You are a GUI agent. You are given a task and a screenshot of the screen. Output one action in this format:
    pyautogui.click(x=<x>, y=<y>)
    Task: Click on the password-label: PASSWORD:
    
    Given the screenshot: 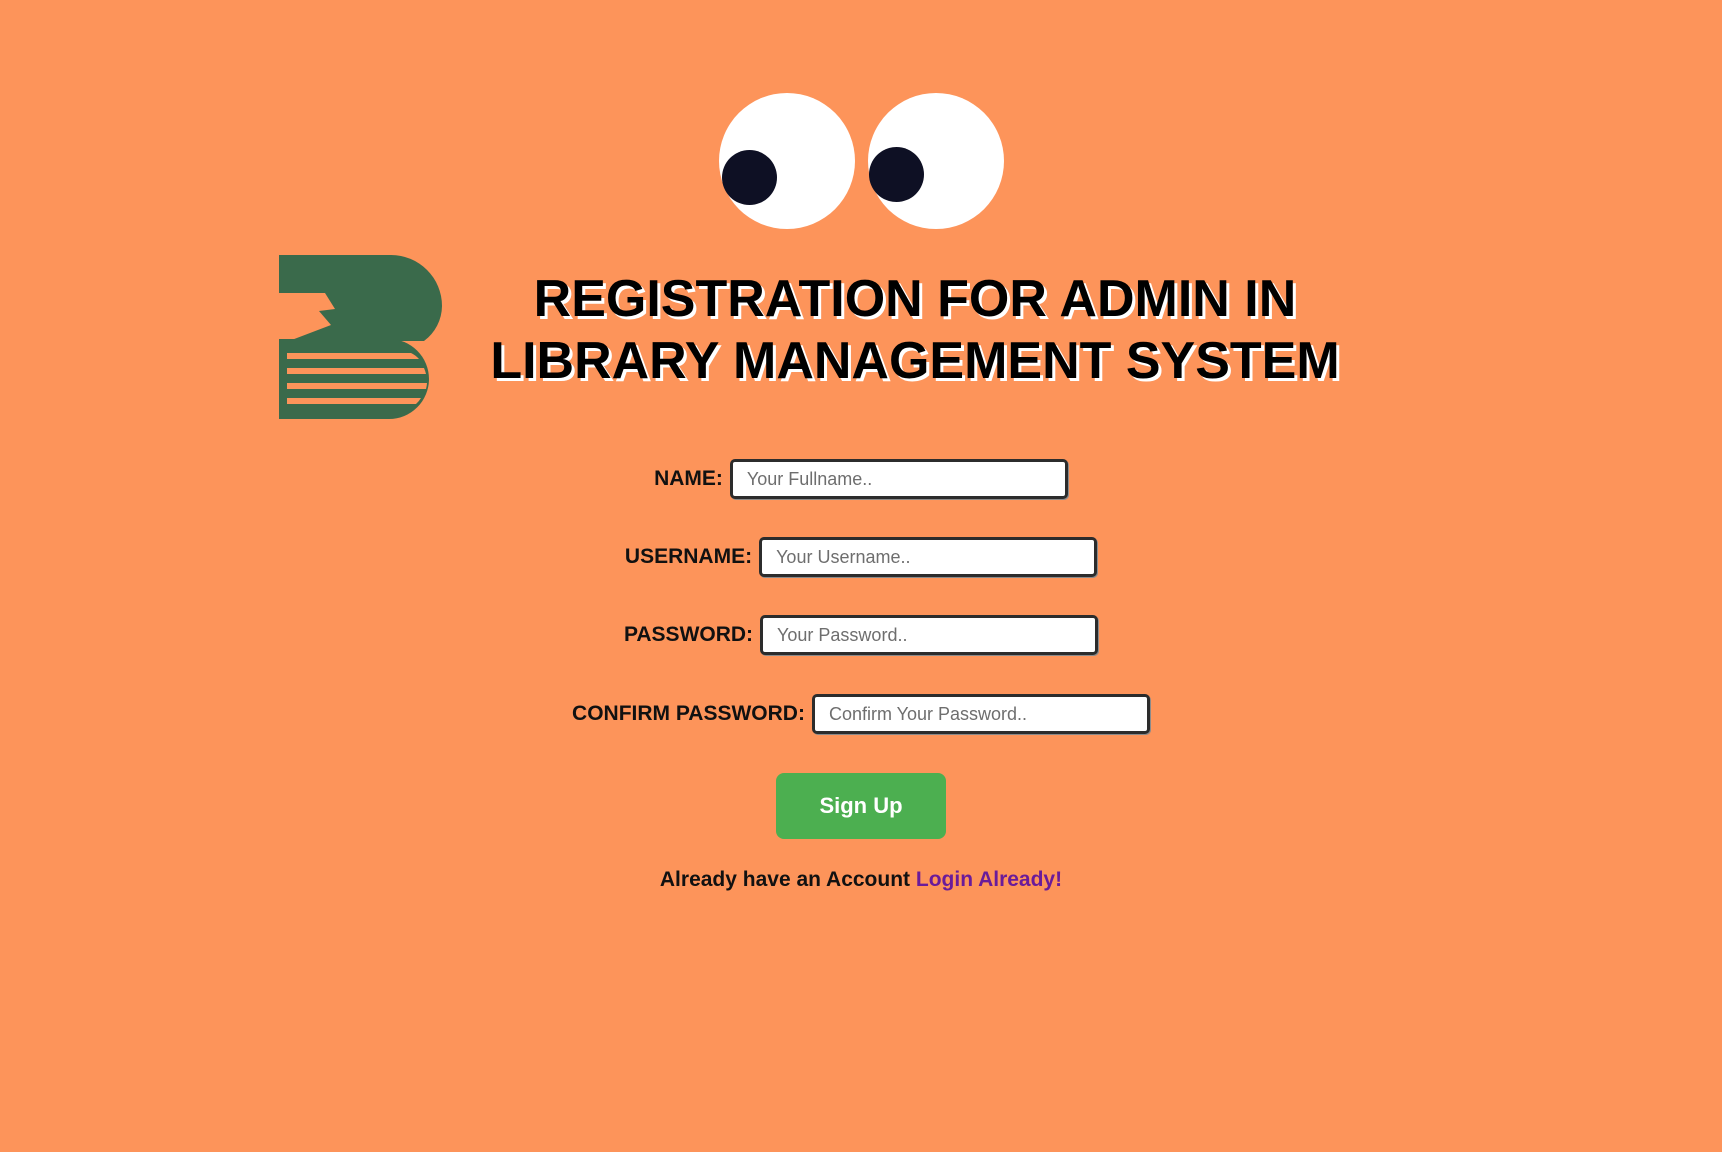 What is the action you would take?
    pyautogui.click(x=688, y=634)
    